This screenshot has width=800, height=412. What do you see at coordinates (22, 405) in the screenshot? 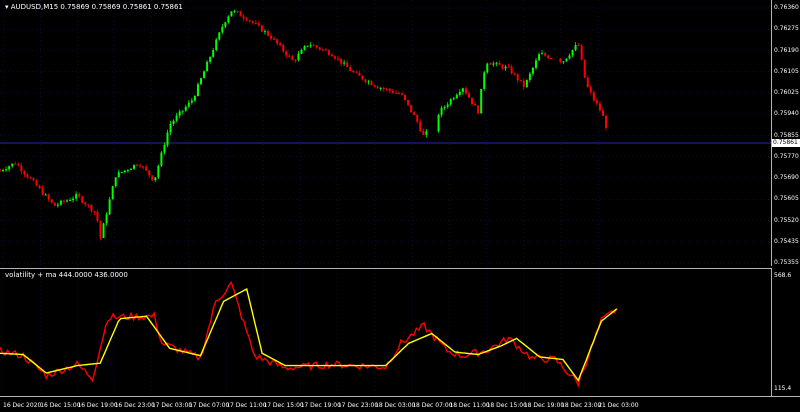
I see `time-tick: 16 Dec 2020` at bounding box center [22, 405].